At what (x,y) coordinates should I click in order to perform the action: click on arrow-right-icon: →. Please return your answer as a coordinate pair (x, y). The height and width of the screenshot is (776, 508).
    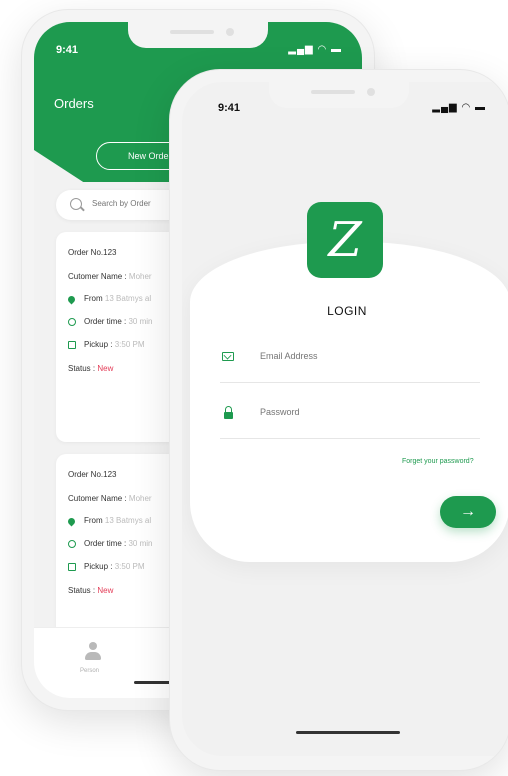
    Looking at the image, I should click on (468, 511).